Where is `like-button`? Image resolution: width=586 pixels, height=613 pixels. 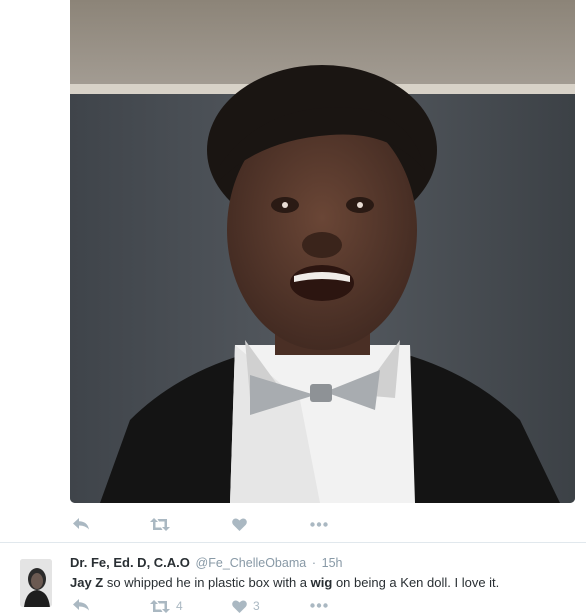
like-button is located at coordinates (239, 524).